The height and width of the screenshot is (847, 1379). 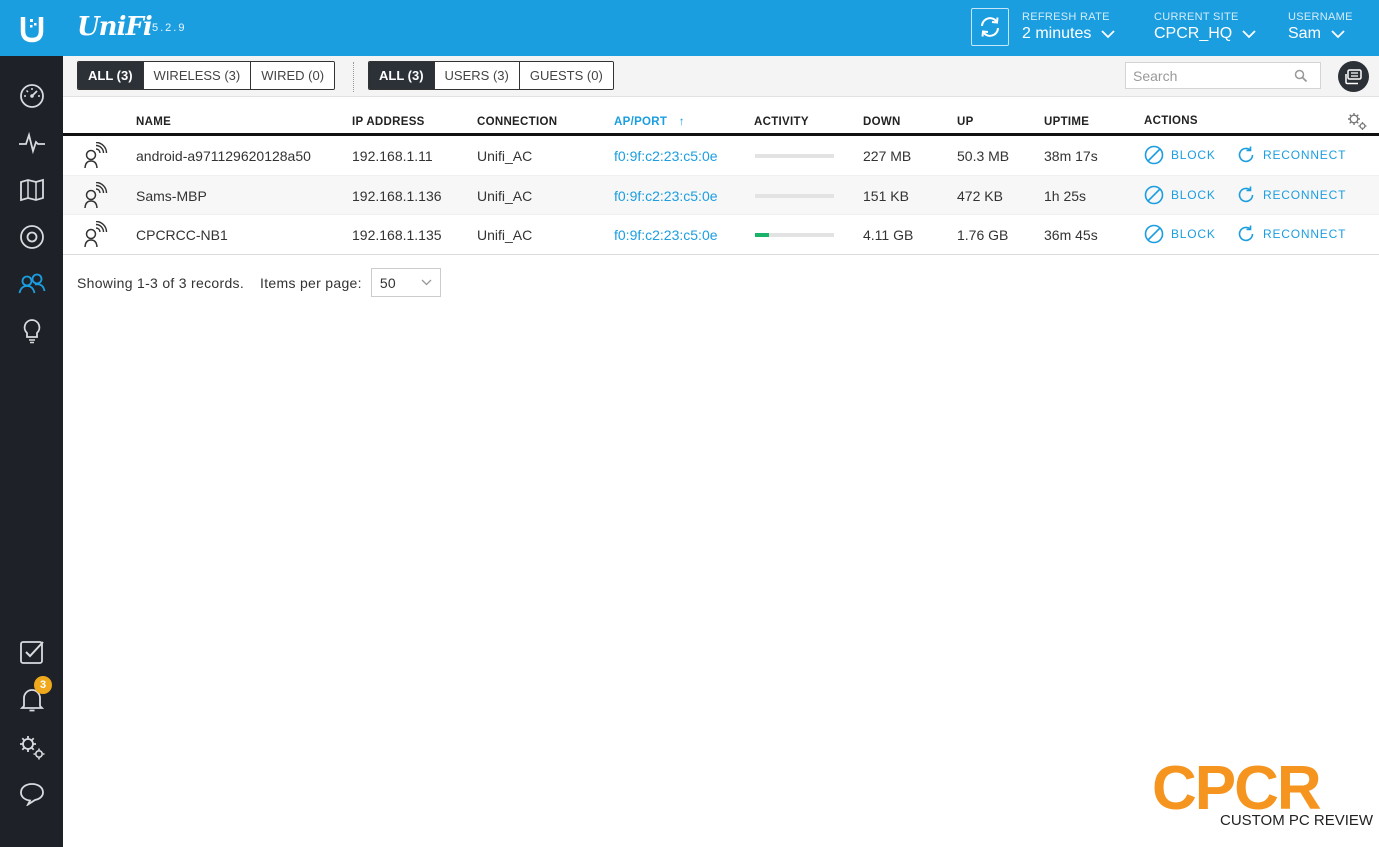 What do you see at coordinates (402, 75) in the screenshot?
I see `filter-all-users: ALL (3)` at bounding box center [402, 75].